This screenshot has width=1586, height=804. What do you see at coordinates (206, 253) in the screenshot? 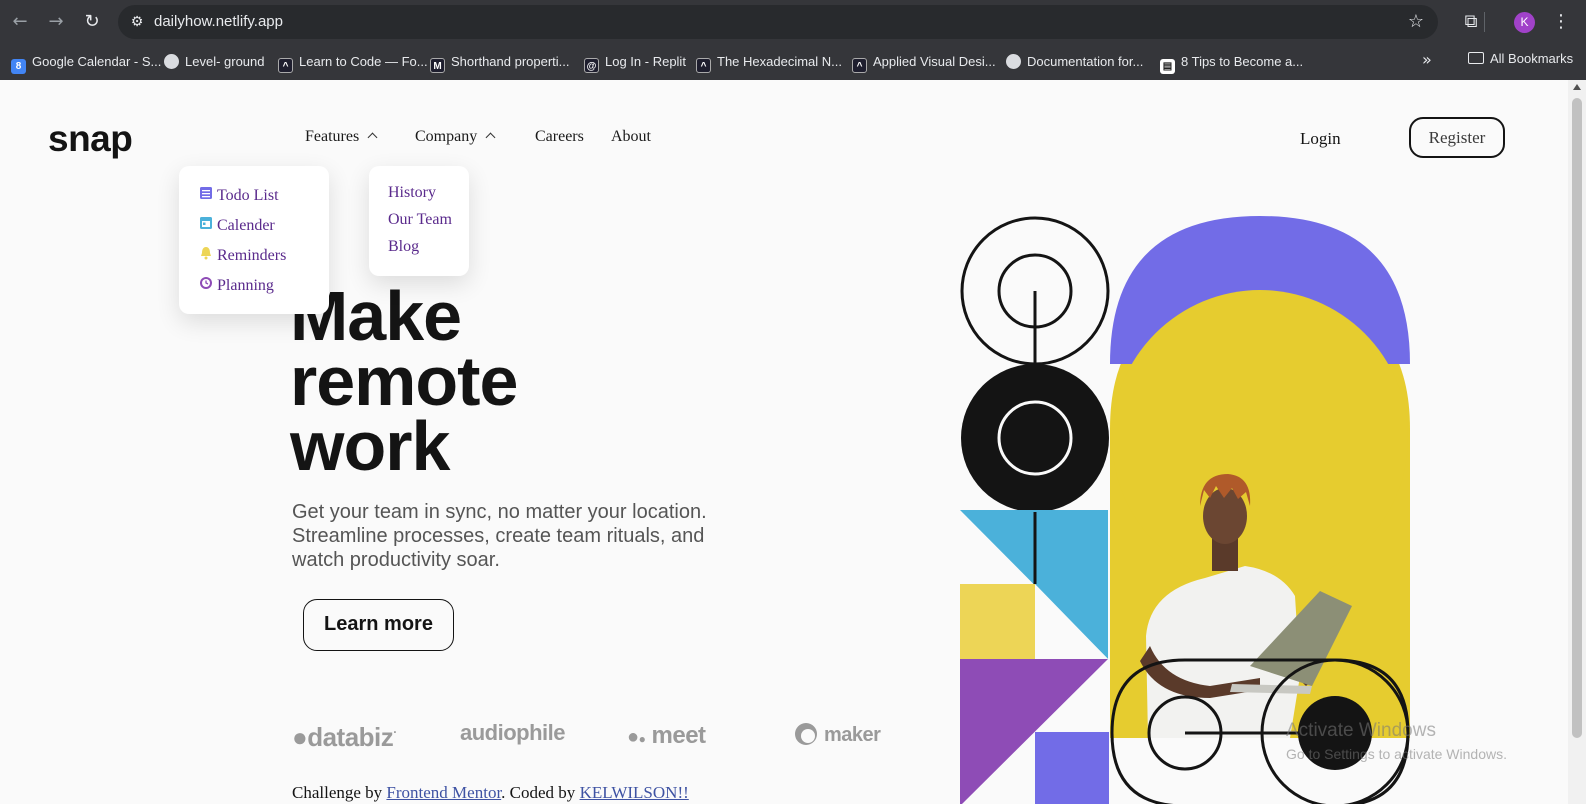
I see `bell-icon` at bounding box center [206, 253].